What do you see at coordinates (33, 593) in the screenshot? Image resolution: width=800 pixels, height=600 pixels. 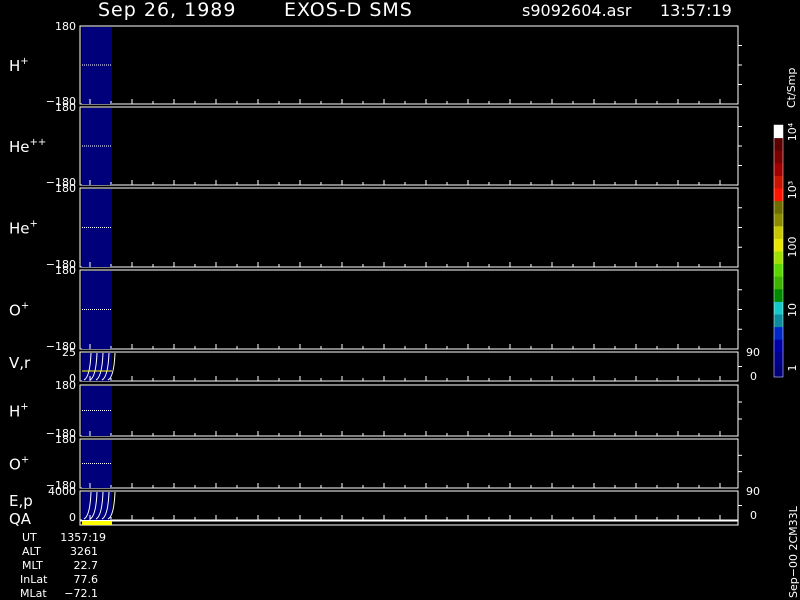 I see `footer-label-mlat: MLat` at bounding box center [33, 593].